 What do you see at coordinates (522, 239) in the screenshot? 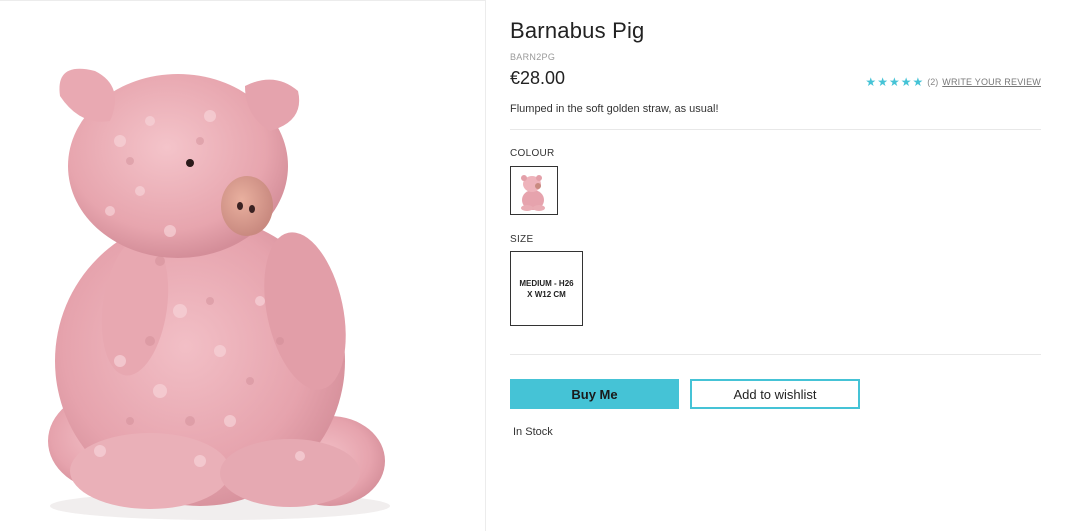
I see `size-label: SIZE` at bounding box center [522, 239].